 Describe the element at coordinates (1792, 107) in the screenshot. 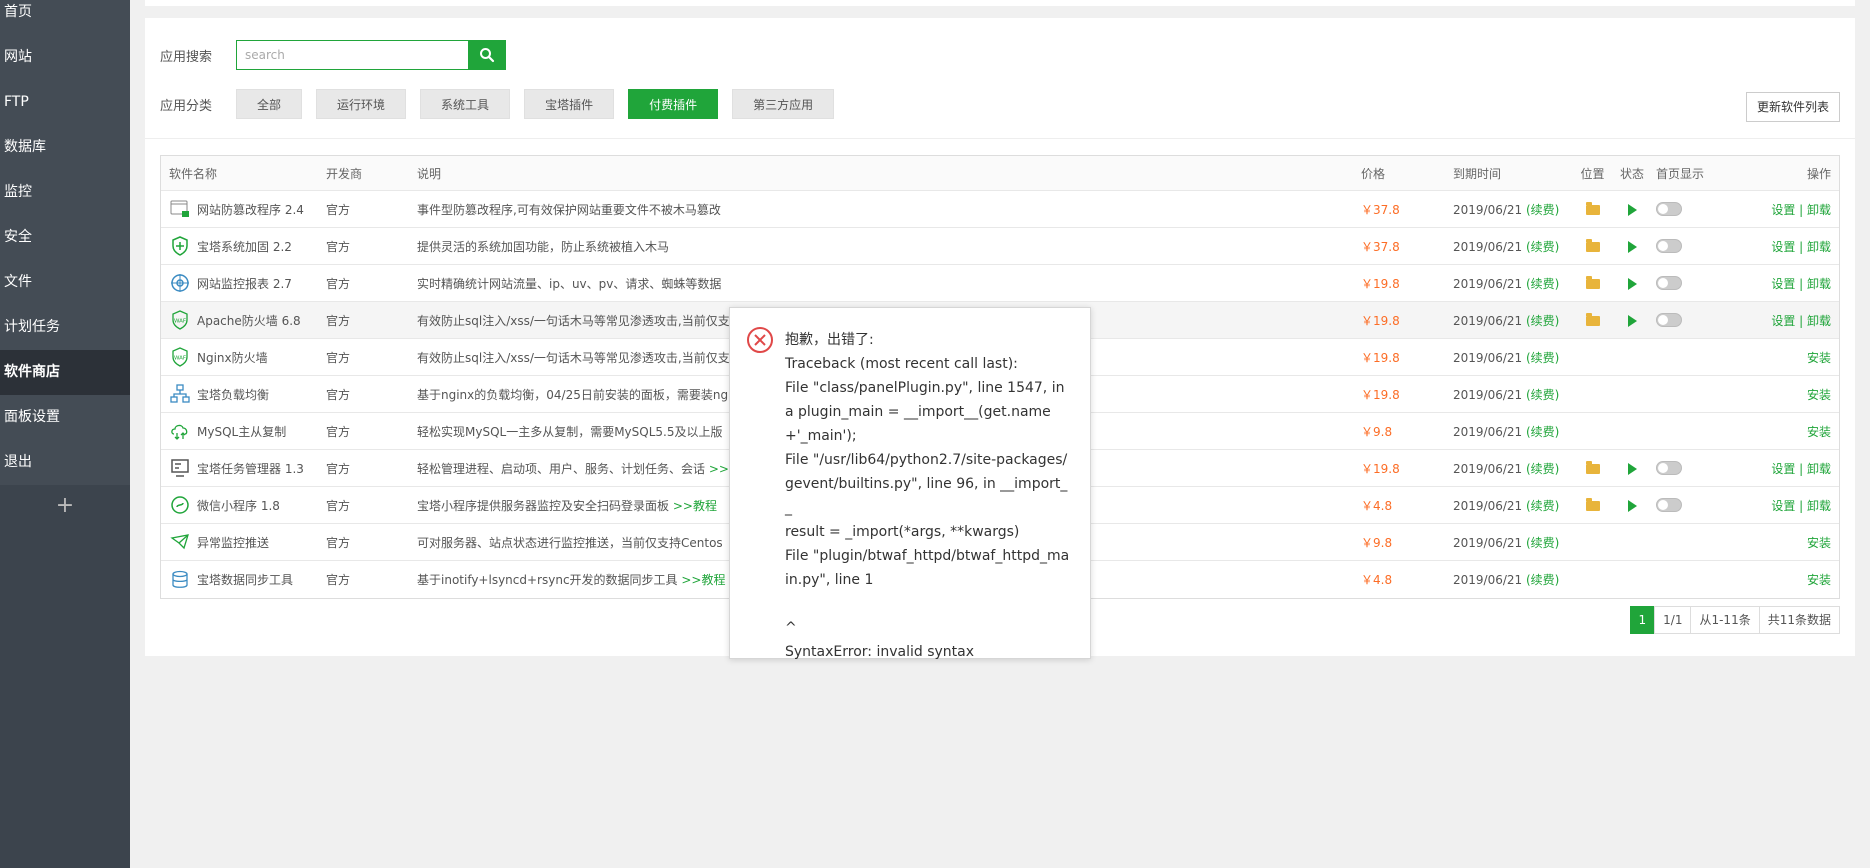

I see `update-software-list-button: 更新软件列表` at that location.